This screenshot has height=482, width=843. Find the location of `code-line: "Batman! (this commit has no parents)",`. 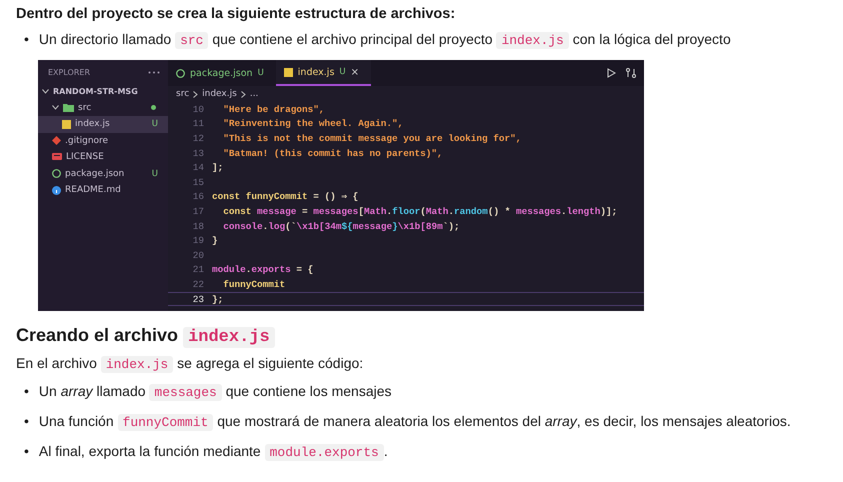

code-line: "Batman! (this commit has no parents)", is located at coordinates (332, 153).